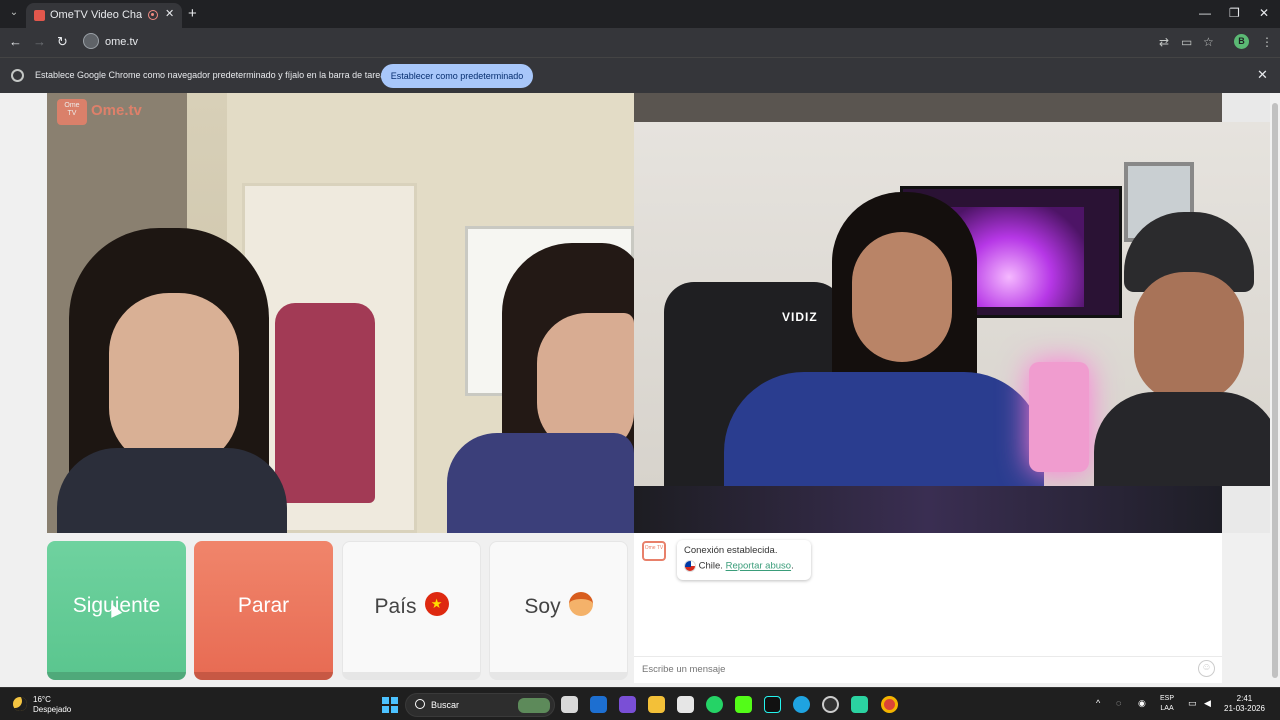  What do you see at coordinates (1167, 698) in the screenshot?
I see `language-code: ESP` at bounding box center [1167, 698].